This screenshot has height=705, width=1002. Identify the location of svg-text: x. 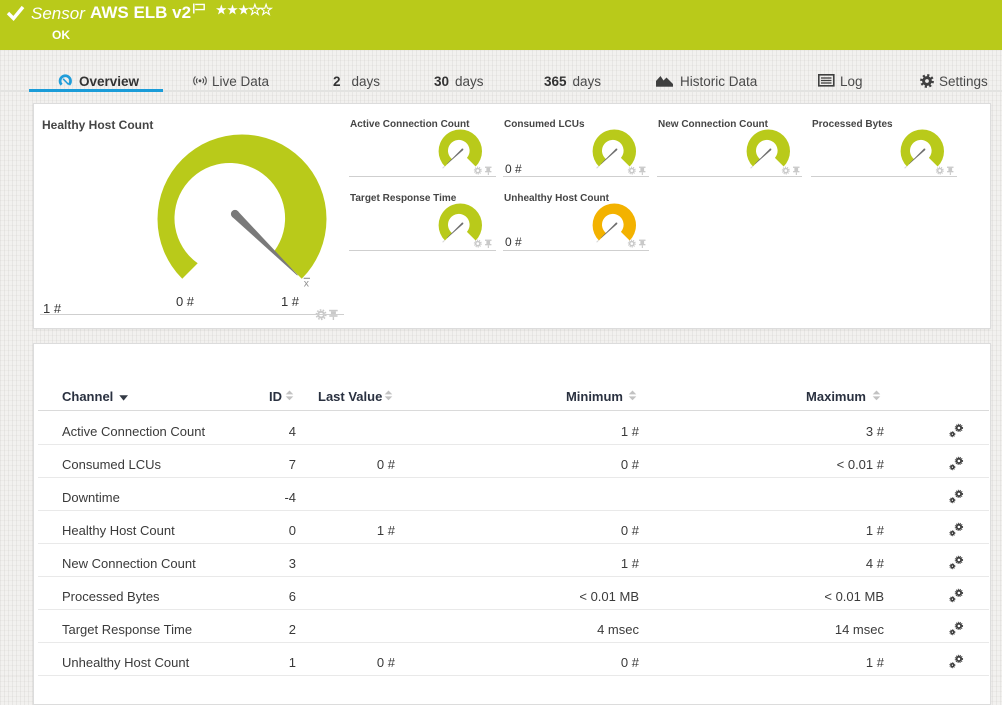
(307, 284).